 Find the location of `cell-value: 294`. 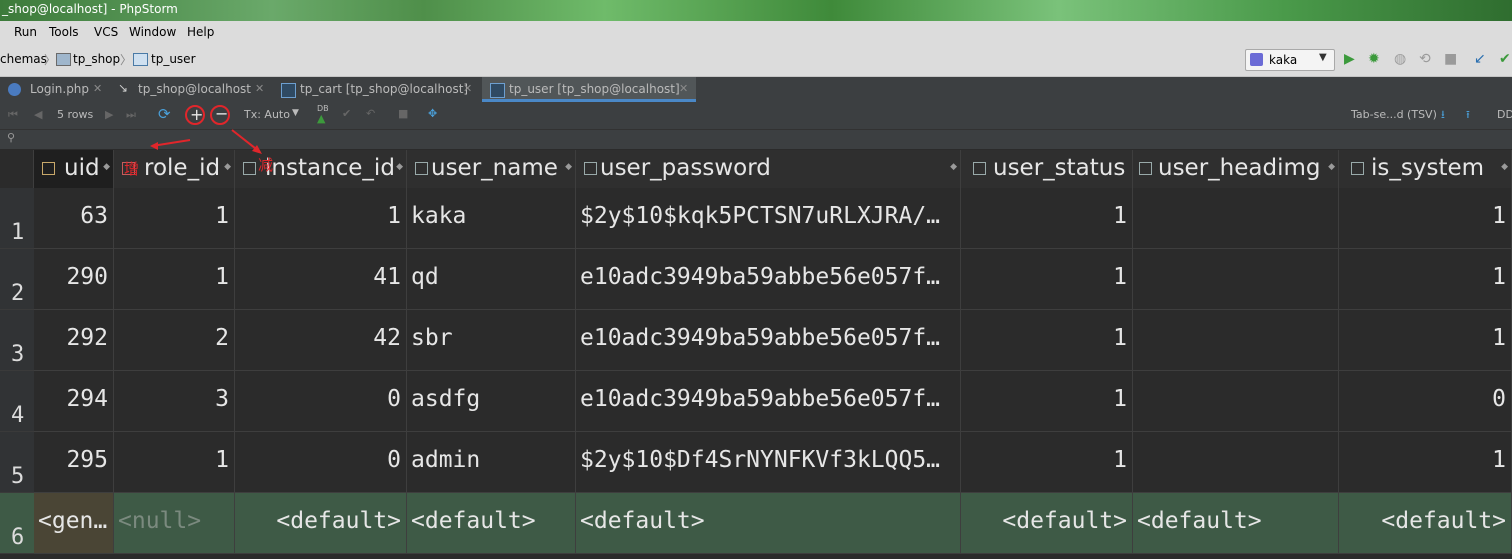

cell-value: 294 is located at coordinates (87, 399).